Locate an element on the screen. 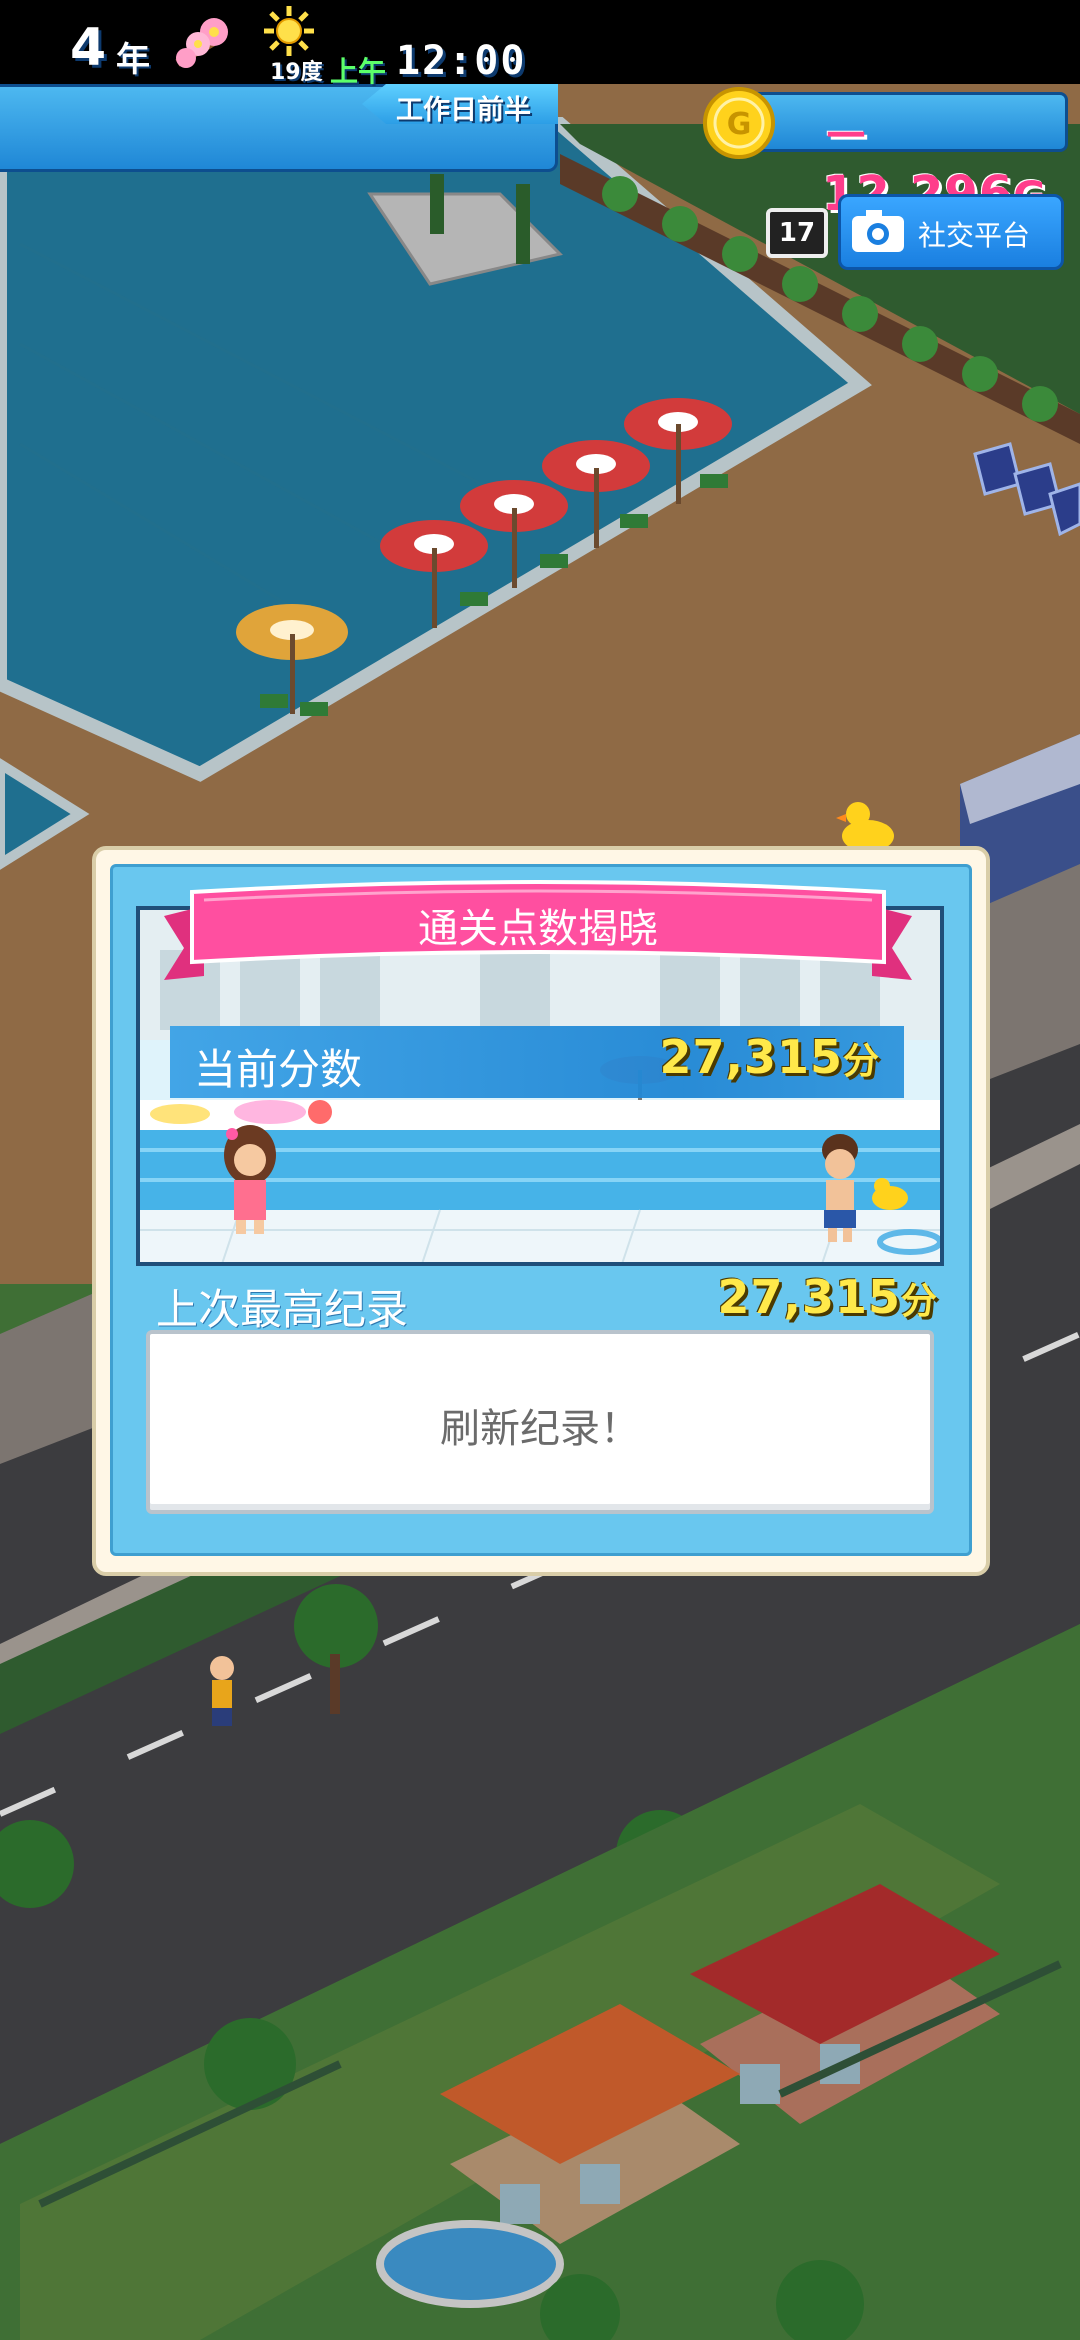 This screenshot has height=2340, width=1080. dialog-title: 通关点数揭晓 is located at coordinates (538, 929).